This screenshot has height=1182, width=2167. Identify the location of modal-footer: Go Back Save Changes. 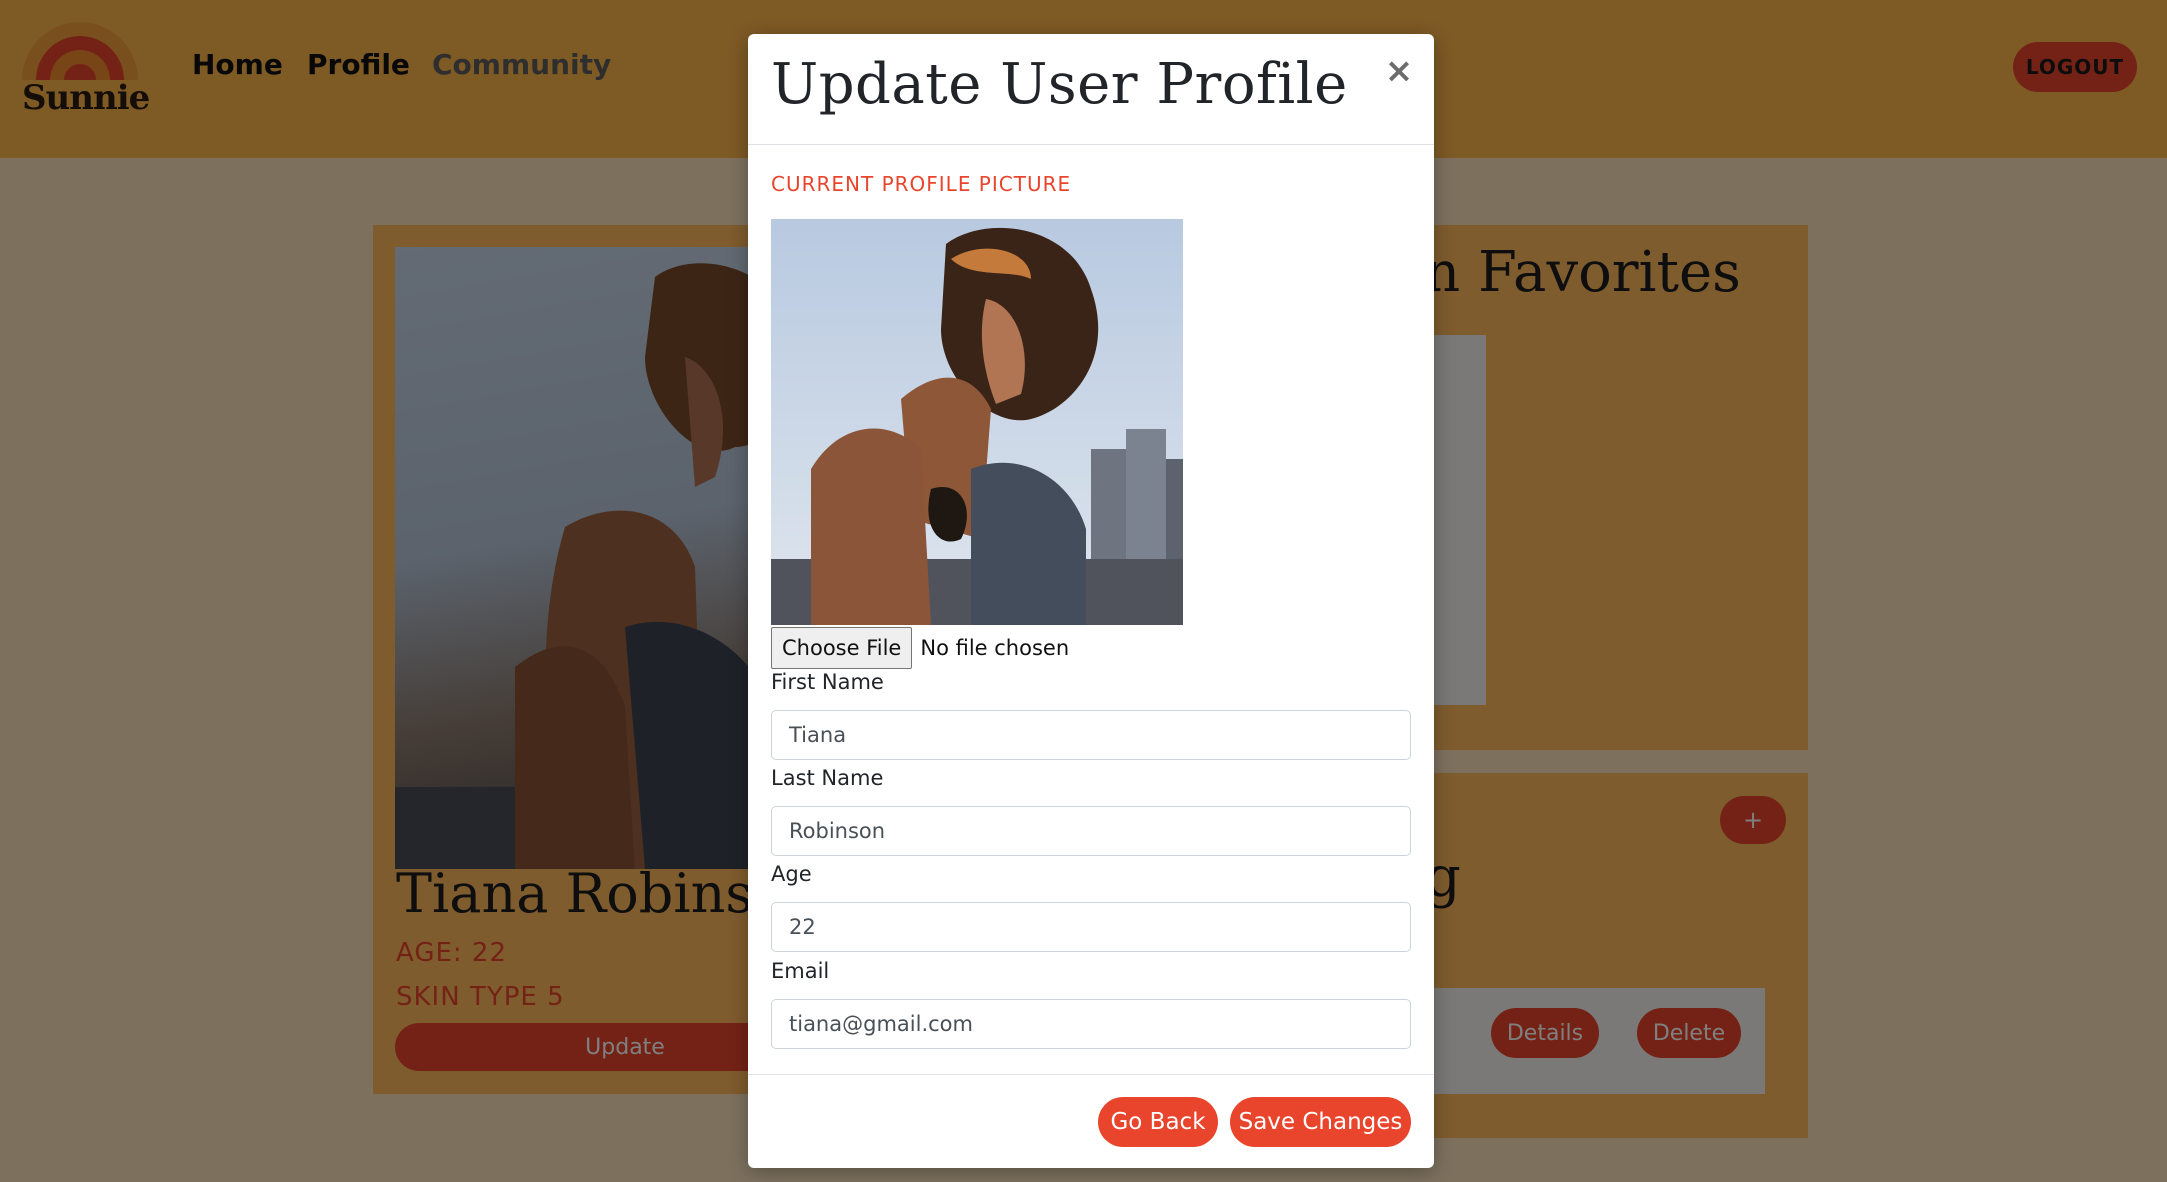
(1091, 1121).